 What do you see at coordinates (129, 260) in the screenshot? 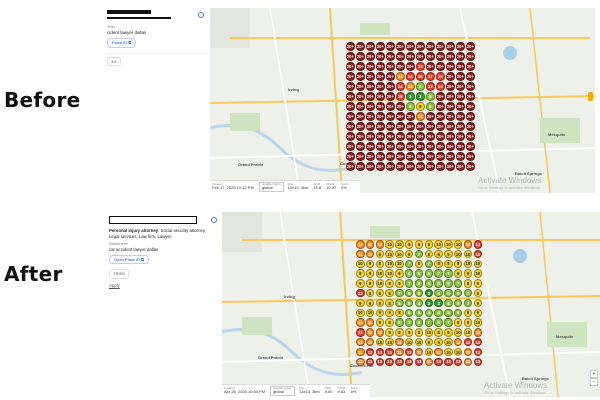
I see `open-place-id-button: Open Place ID ⧉` at bounding box center [129, 260].